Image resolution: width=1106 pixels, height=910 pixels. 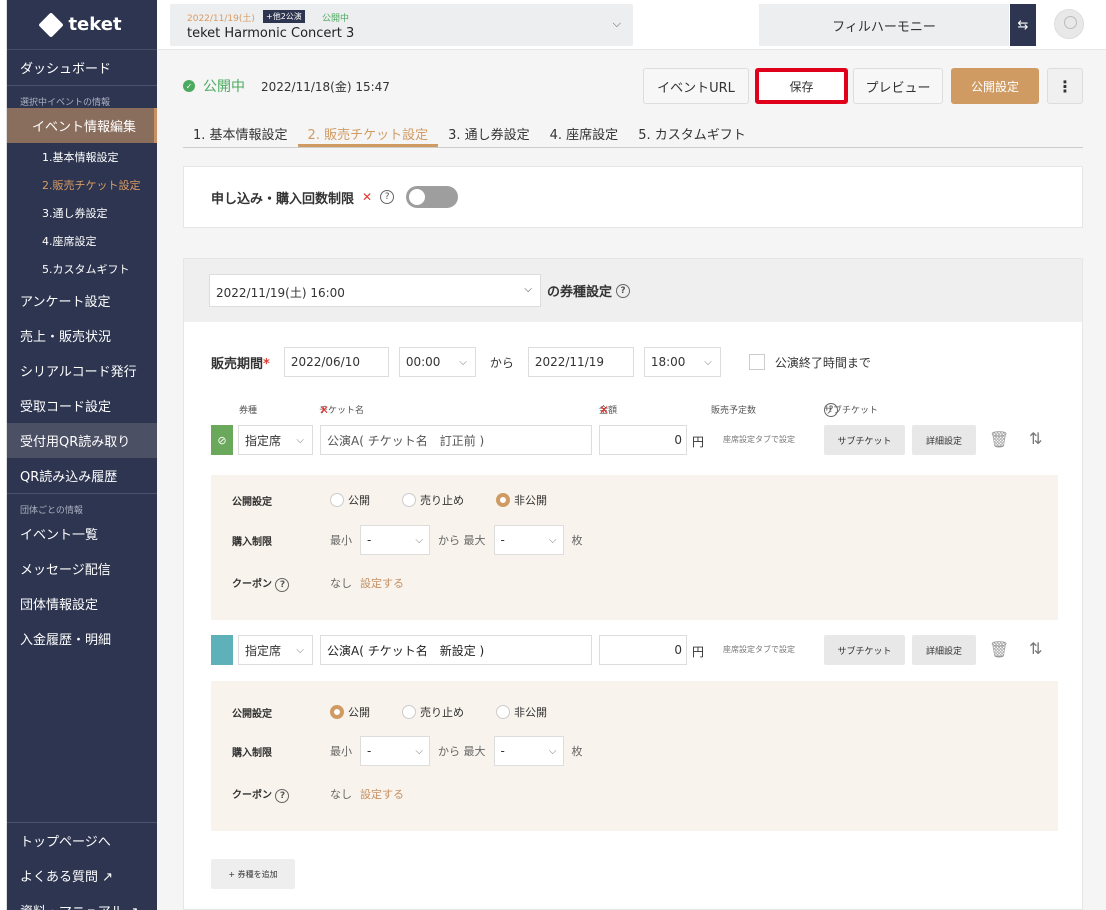 I want to click on tab-seats: 4. 座席設定, so click(x=584, y=132).